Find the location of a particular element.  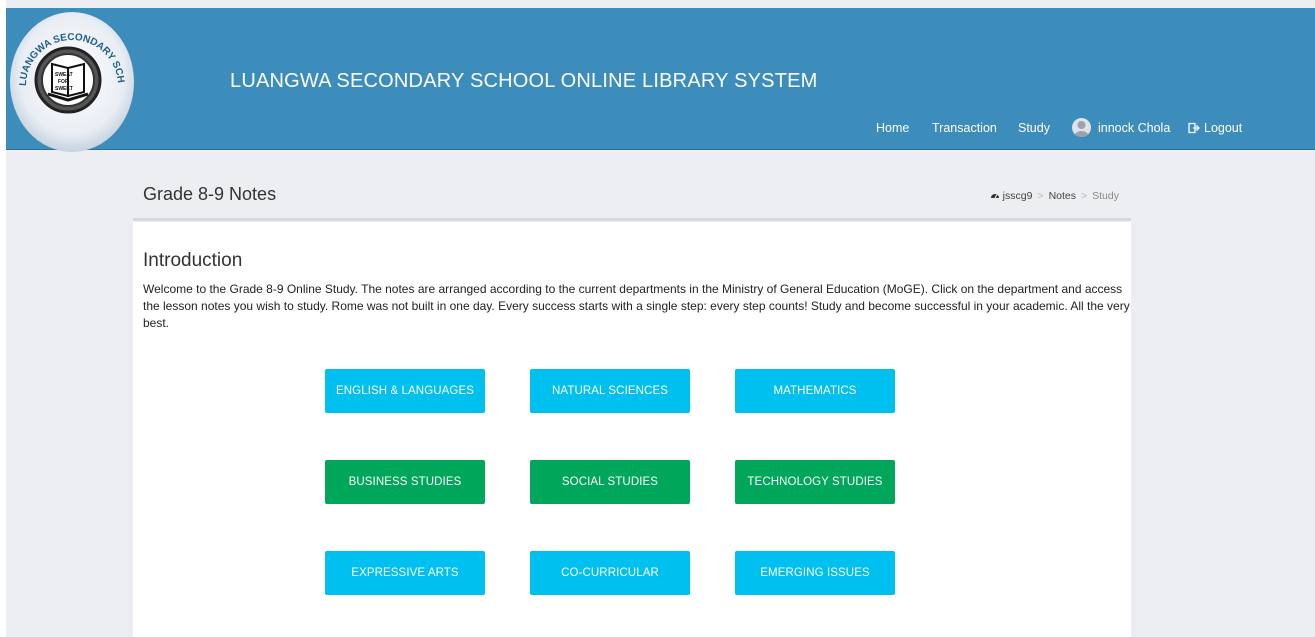

dept-expressive-arts-button: EXPRESSIVE ARTS is located at coordinates (405, 573).